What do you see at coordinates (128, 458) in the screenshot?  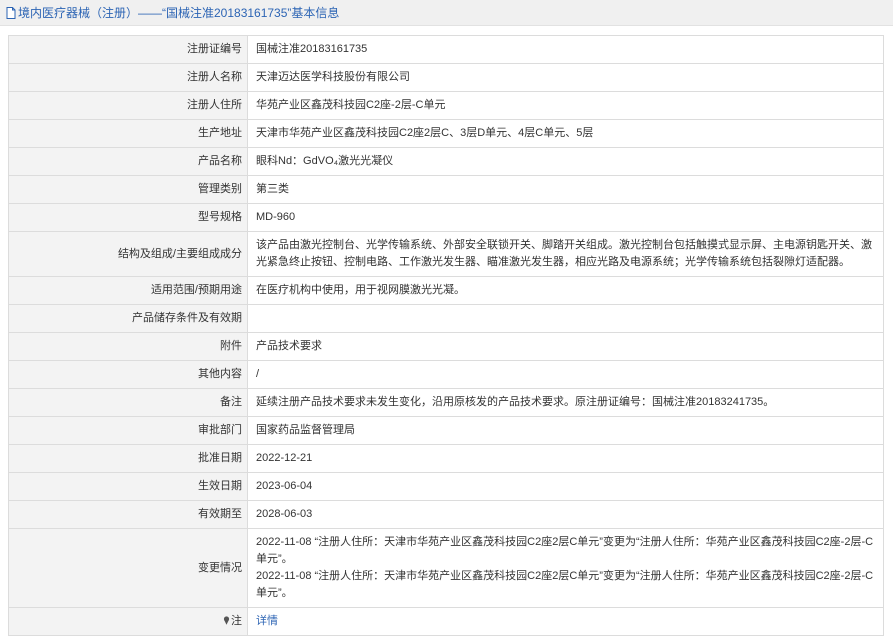 I see `row-label: 批准日期` at bounding box center [128, 458].